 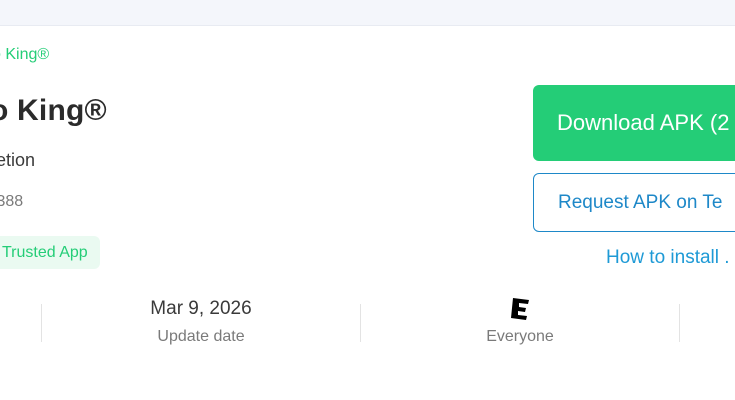 I want to click on esrb-everyone-e-icon, so click(x=520, y=309).